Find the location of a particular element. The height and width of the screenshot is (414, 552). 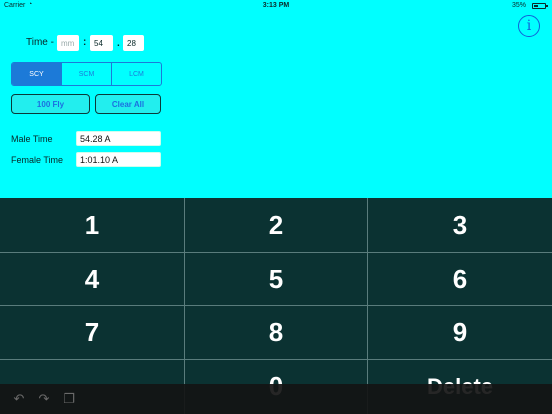

time-label: Time - is located at coordinates (40, 42).